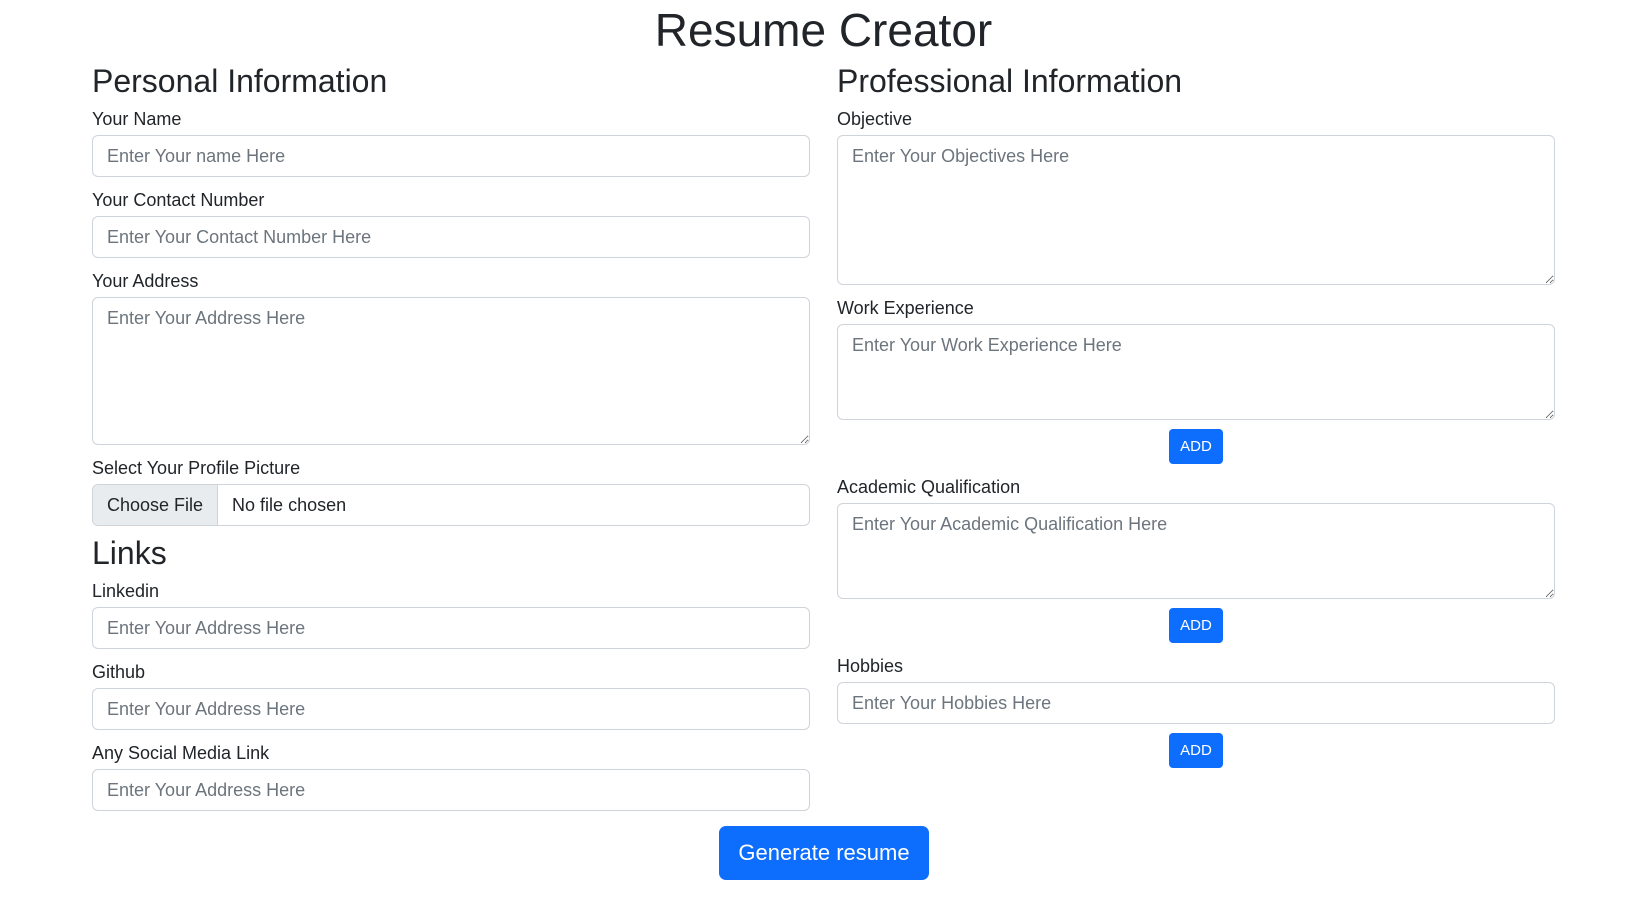  I want to click on profile-picture-label: Select Your Profile Picture, so click(196, 468).